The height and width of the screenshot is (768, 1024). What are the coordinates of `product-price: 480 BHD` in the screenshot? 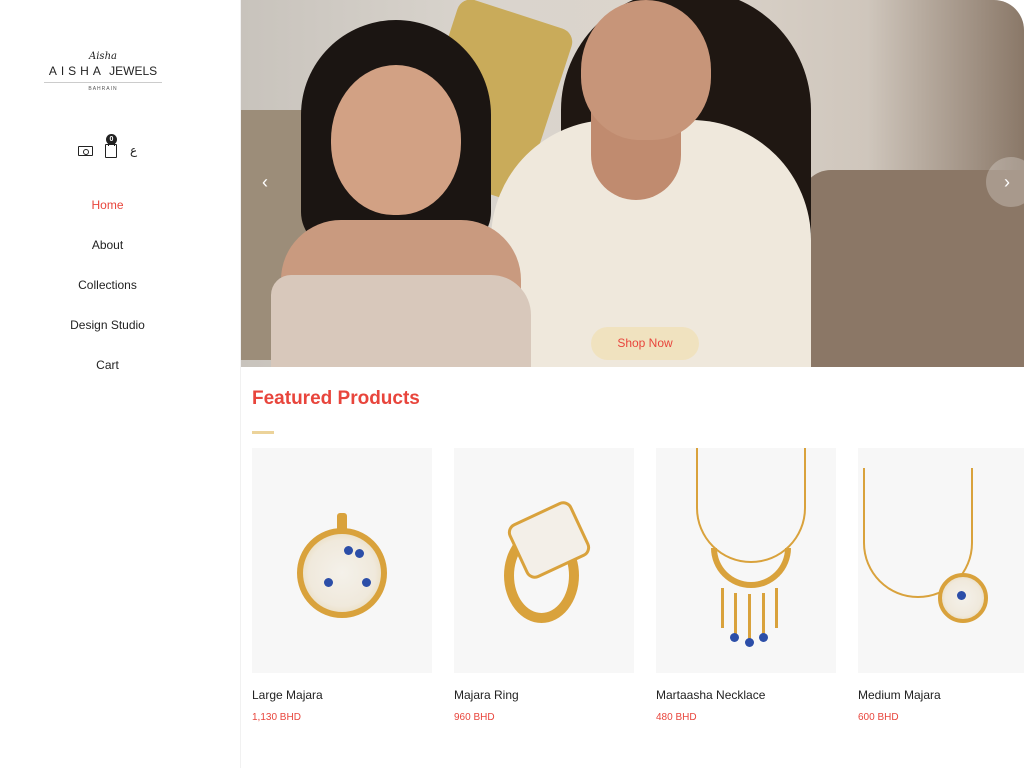 It's located at (676, 717).